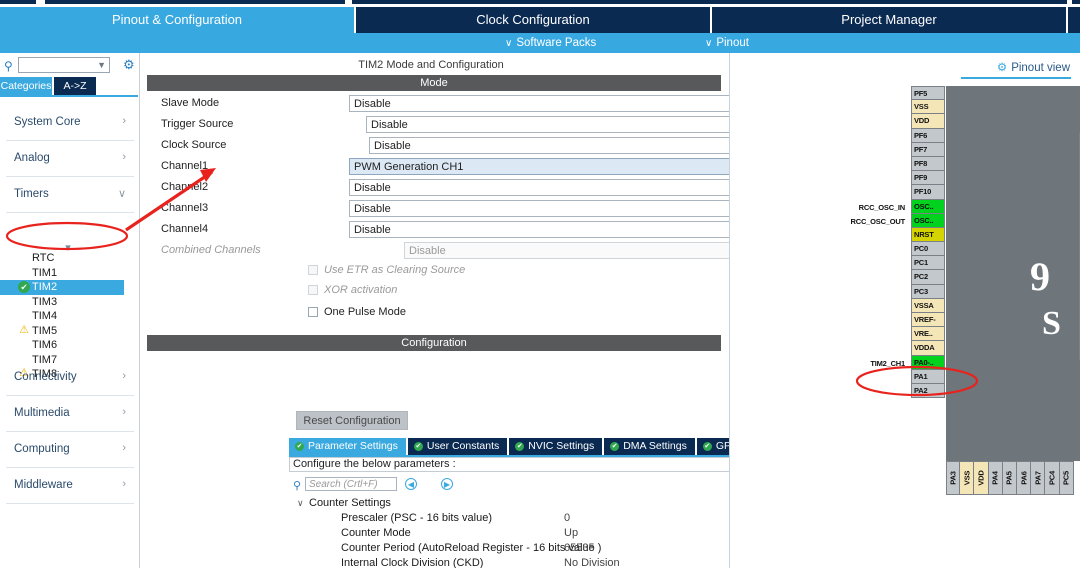  What do you see at coordinates (101, 65) in the screenshot?
I see `chevron-down-icon: ▼` at bounding box center [101, 65].